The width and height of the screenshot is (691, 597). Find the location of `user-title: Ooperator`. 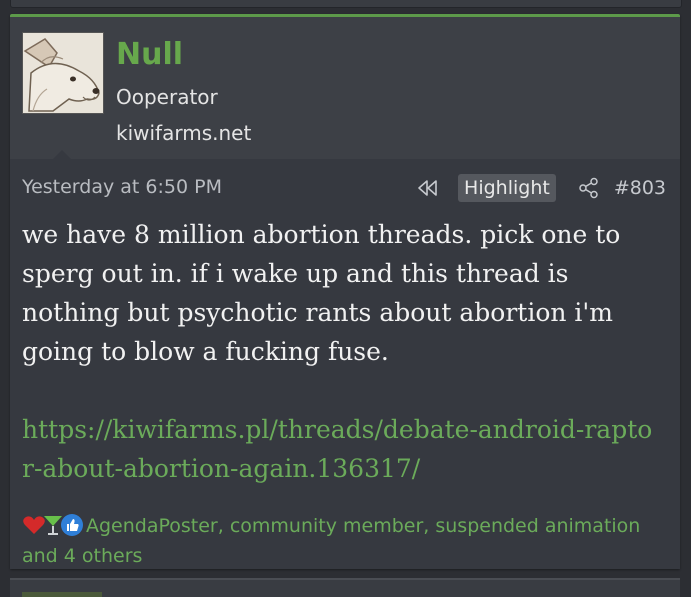

user-title: Ooperator is located at coordinates (167, 97).